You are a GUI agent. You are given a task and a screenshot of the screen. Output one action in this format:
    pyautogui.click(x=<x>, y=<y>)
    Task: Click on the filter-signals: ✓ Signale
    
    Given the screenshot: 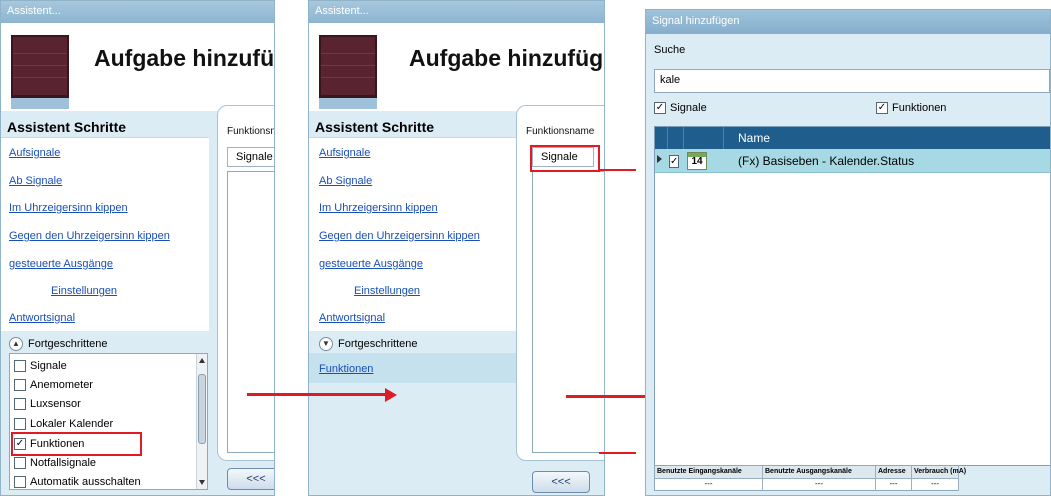 What is the action you would take?
    pyautogui.click(x=680, y=108)
    